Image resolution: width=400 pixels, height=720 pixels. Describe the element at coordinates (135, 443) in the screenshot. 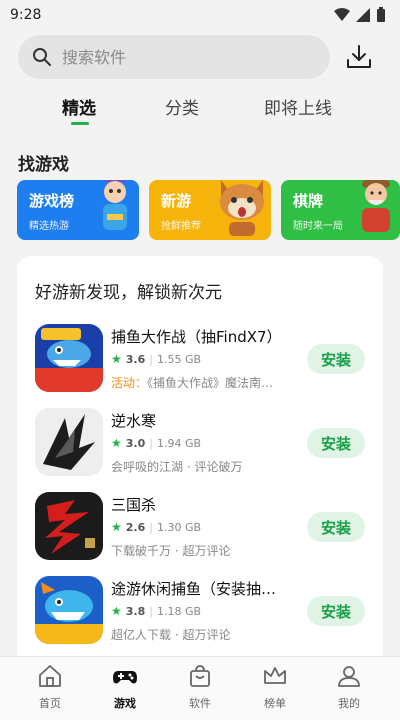

I see `app-rating: 3.0` at that location.